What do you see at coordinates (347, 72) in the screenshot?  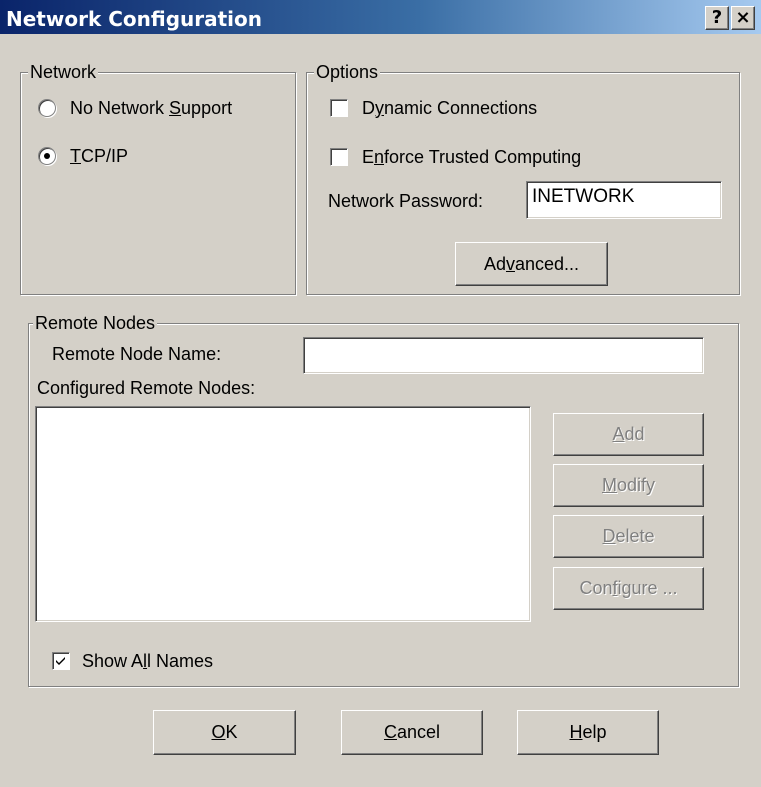 I see `options-group-legend: Options` at bounding box center [347, 72].